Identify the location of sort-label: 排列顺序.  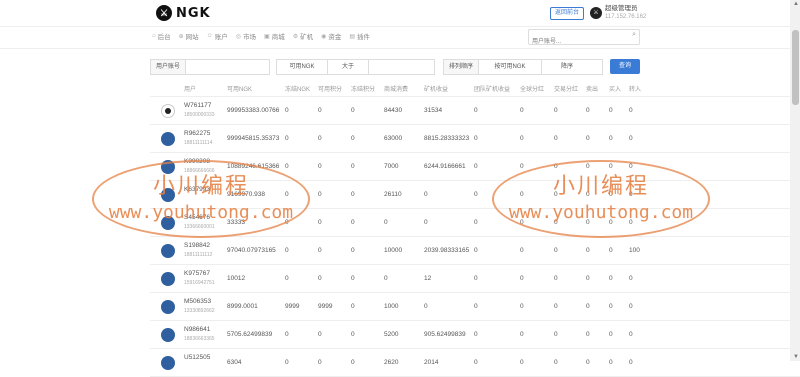
(462, 67).